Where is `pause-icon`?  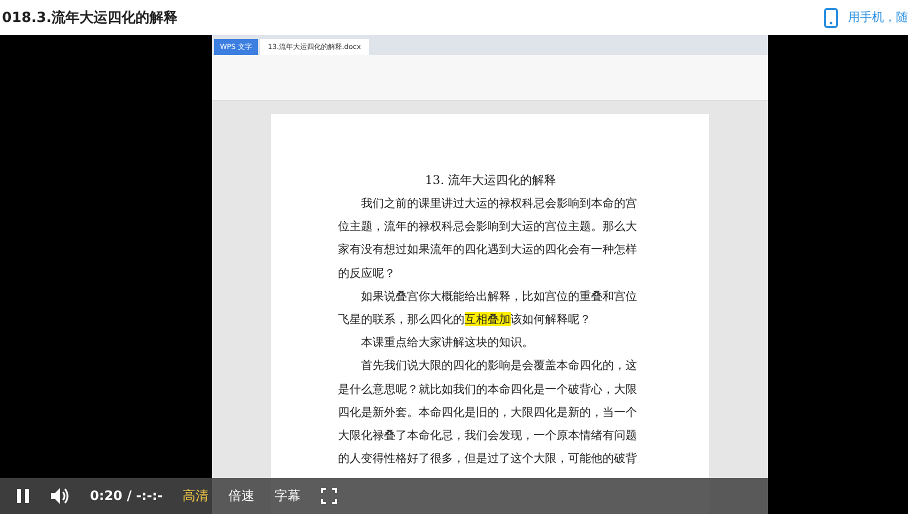
pause-icon is located at coordinates (23, 496).